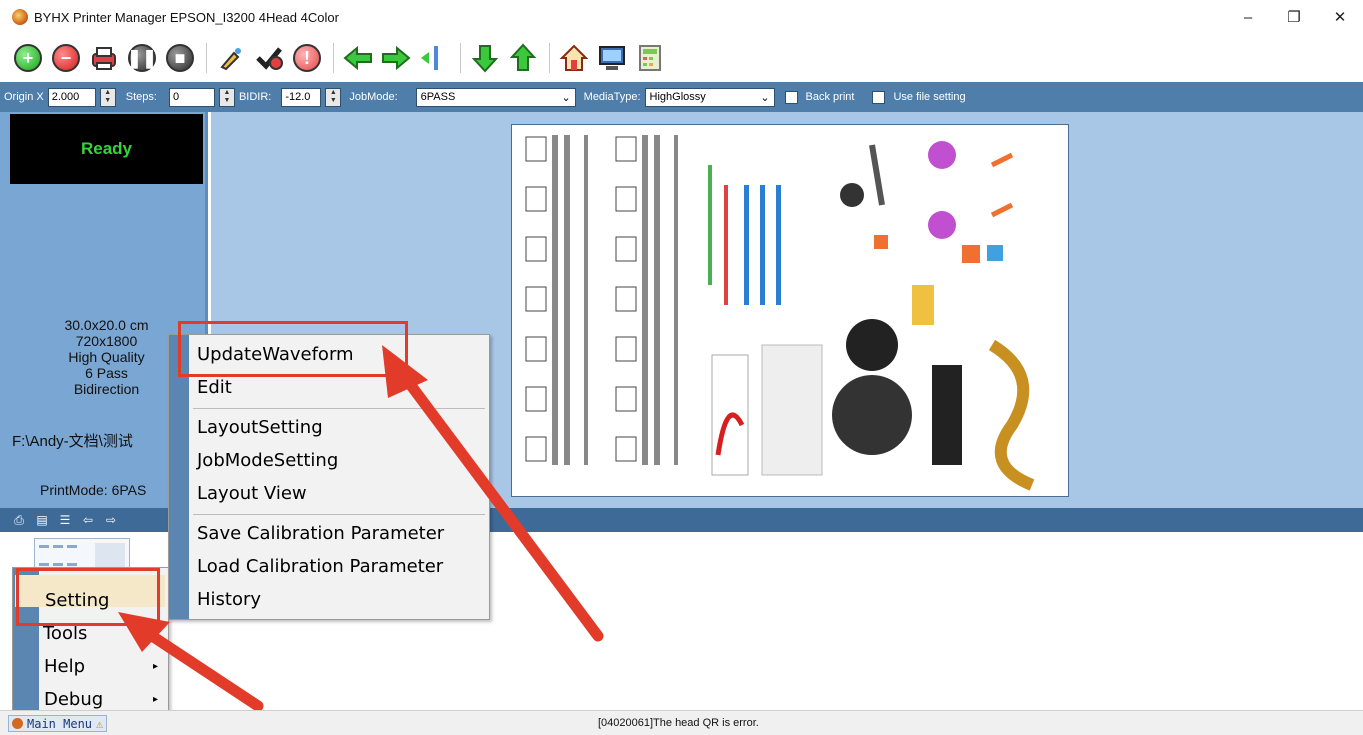  I want to click on origin-button, so click(434, 58).